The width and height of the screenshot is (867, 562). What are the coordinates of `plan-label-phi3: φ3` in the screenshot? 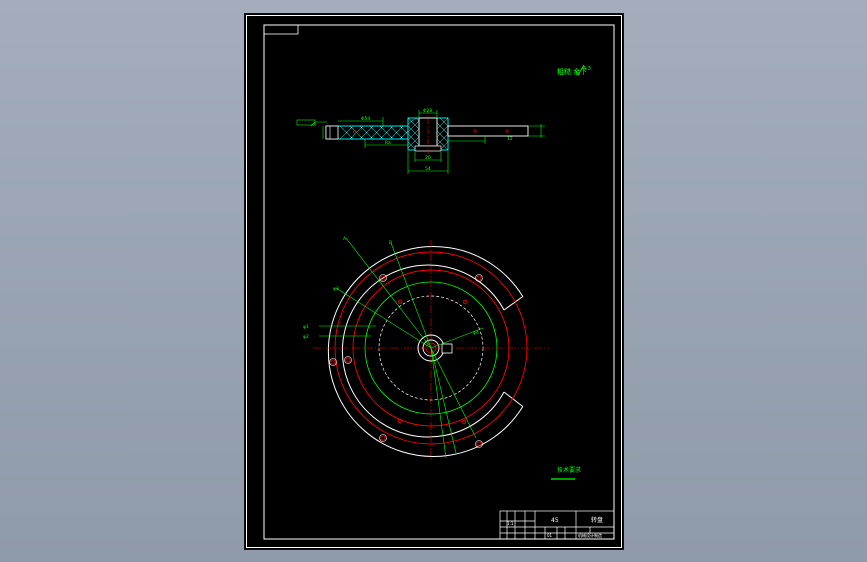 It's located at (336, 289).